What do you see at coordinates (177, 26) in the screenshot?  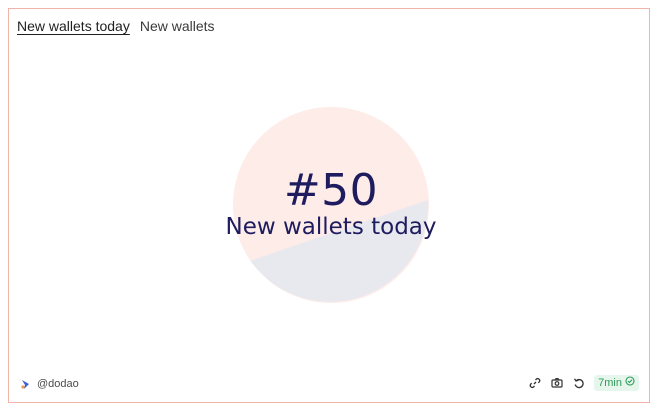 I see `tab-new-wallets: New wallets` at bounding box center [177, 26].